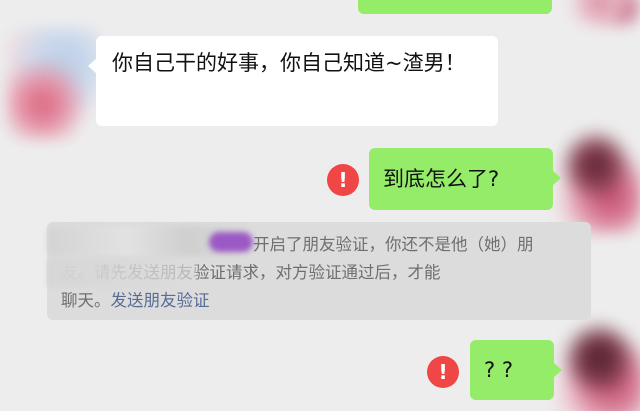  What do you see at coordinates (86, 300) in the screenshot?
I see `notice-text-line3: 聊天。` at bounding box center [86, 300].